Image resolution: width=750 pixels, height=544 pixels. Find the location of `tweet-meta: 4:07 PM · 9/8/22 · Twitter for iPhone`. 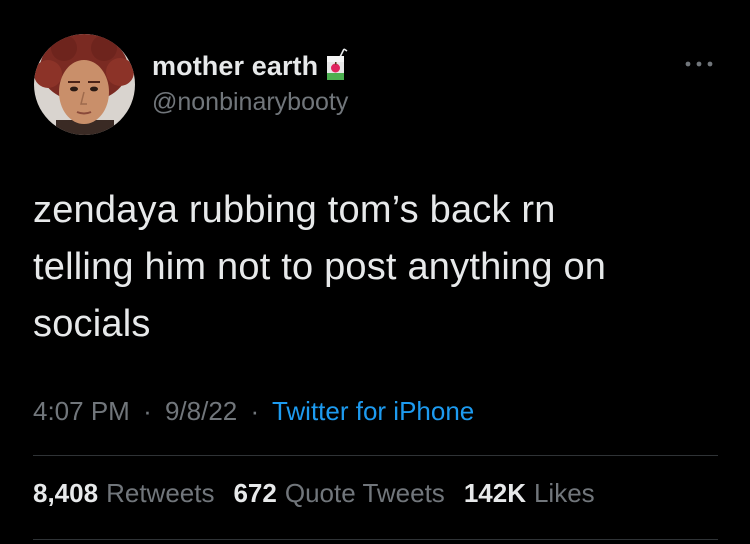

tweet-meta: 4:07 PM · 9/8/22 · Twitter for iPhone is located at coordinates (253, 411).